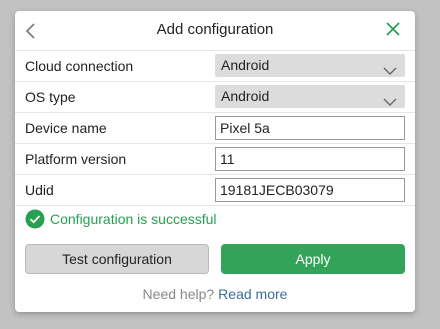 This screenshot has width=440, height=329. What do you see at coordinates (252, 294) in the screenshot?
I see `read-more-link: Read more` at bounding box center [252, 294].